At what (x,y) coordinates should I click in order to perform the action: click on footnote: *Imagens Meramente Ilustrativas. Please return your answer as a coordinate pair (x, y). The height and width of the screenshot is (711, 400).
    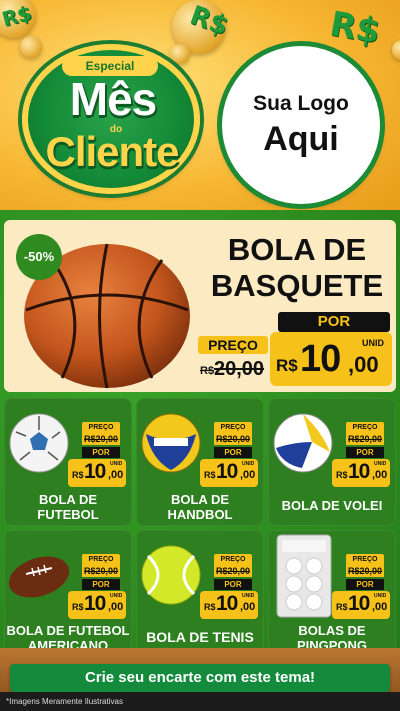
    Looking at the image, I should click on (64, 701).